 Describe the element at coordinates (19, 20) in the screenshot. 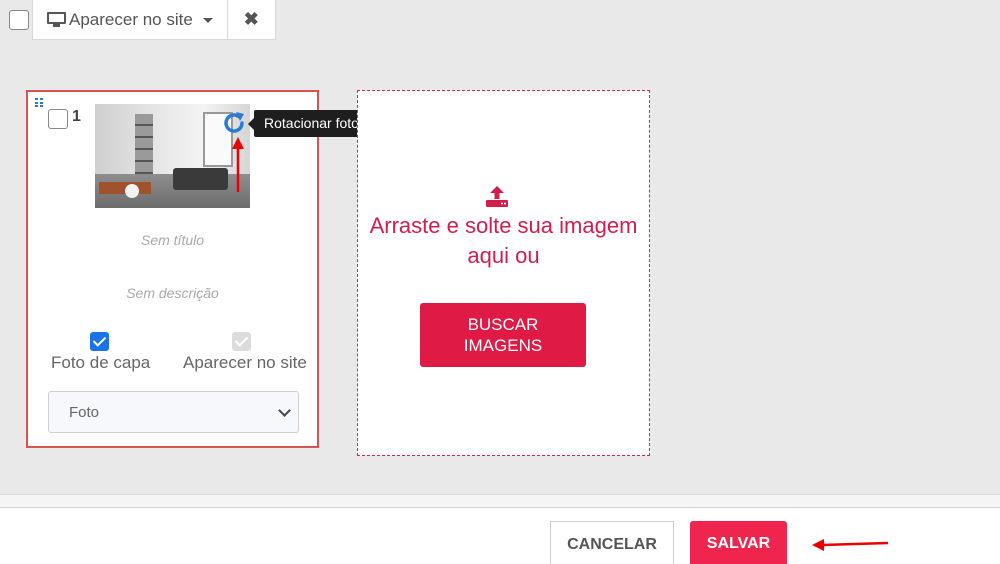

I see `select-all-checkbox` at that location.